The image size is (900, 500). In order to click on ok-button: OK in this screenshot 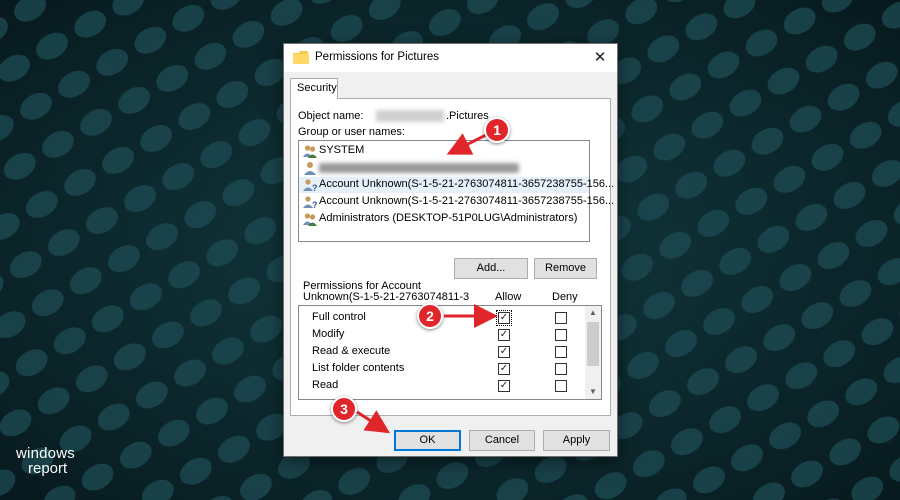, I will do `click(427, 440)`.